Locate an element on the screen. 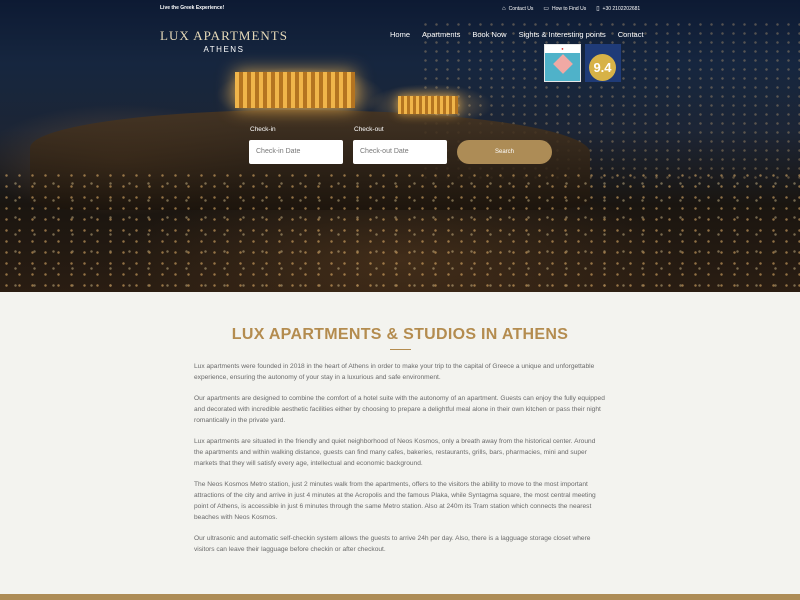 The image size is (800, 600). nav-apartments: Apartments is located at coordinates (441, 34).